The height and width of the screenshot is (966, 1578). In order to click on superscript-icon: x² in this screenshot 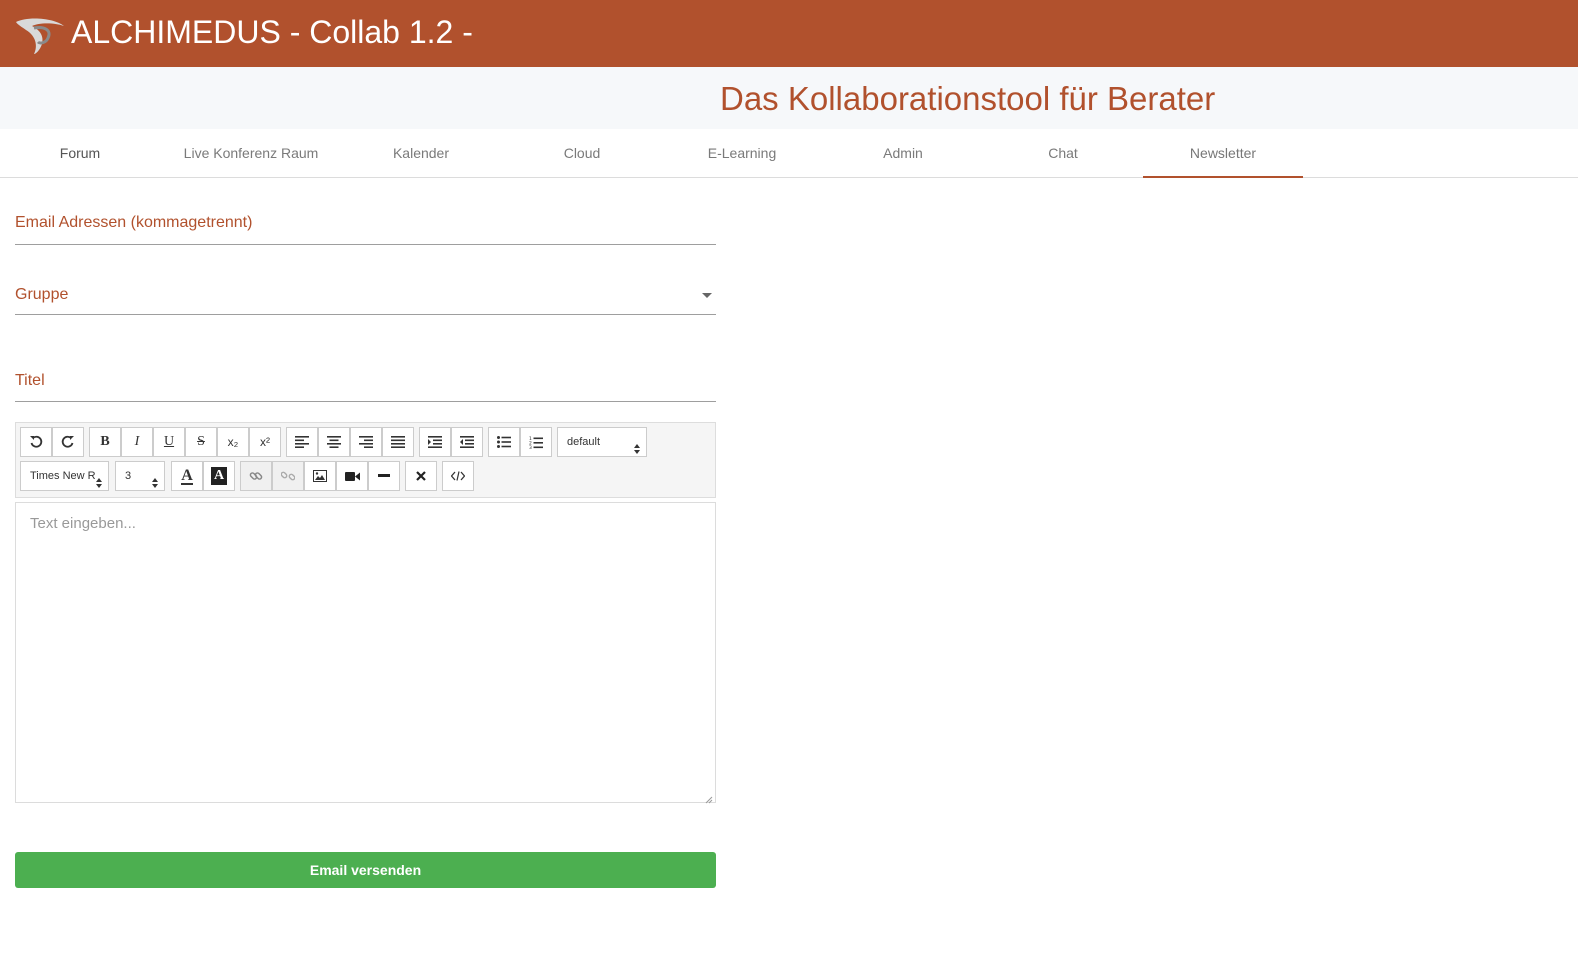, I will do `click(265, 442)`.